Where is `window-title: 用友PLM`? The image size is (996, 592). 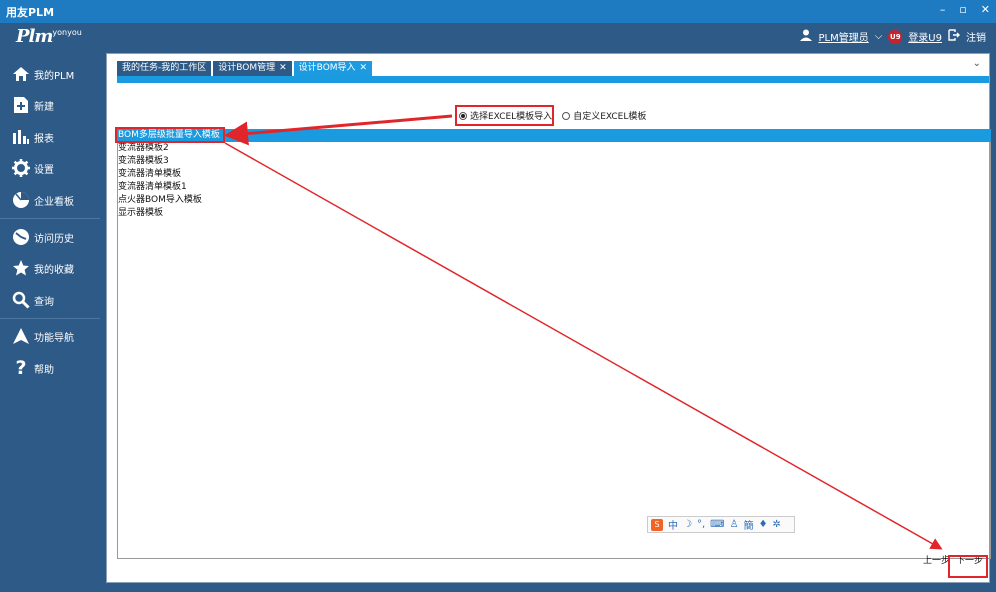 window-title: 用友PLM is located at coordinates (30, 12).